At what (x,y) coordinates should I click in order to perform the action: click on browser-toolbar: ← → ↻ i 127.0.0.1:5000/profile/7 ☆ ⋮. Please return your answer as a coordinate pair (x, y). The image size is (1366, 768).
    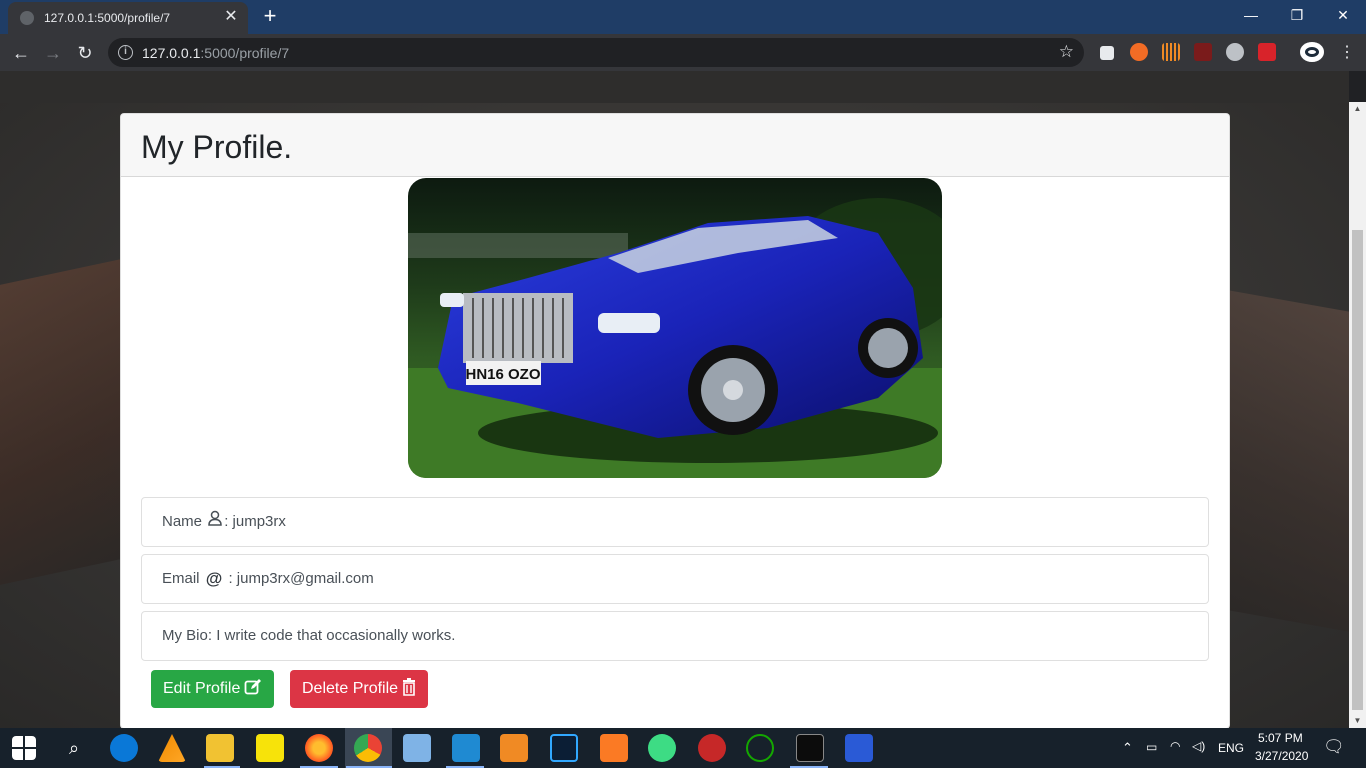
    Looking at the image, I should click on (683, 52).